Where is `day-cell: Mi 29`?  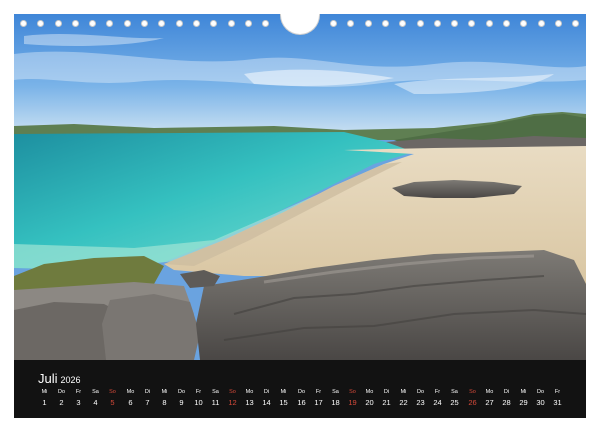 day-cell: Mi 29 is located at coordinates (523, 399).